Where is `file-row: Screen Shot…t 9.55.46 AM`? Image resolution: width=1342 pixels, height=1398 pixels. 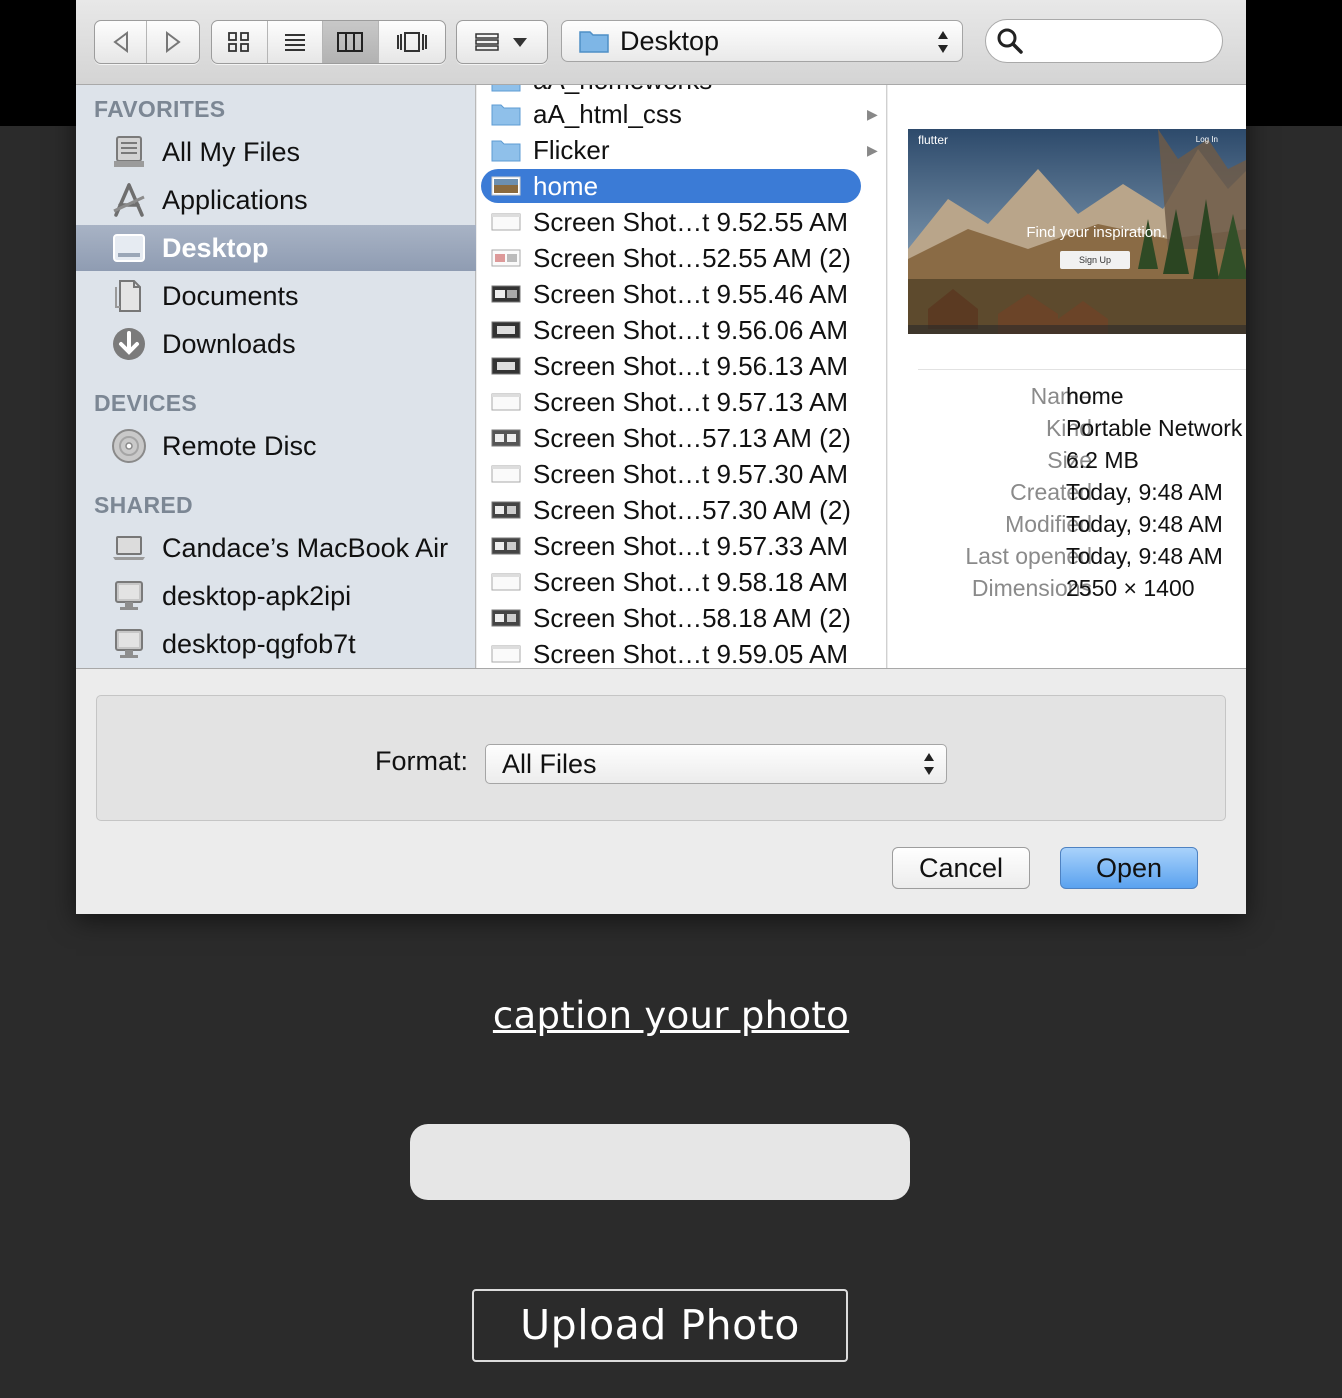 file-row: Screen Shot…t 9.55.46 AM is located at coordinates (671, 294).